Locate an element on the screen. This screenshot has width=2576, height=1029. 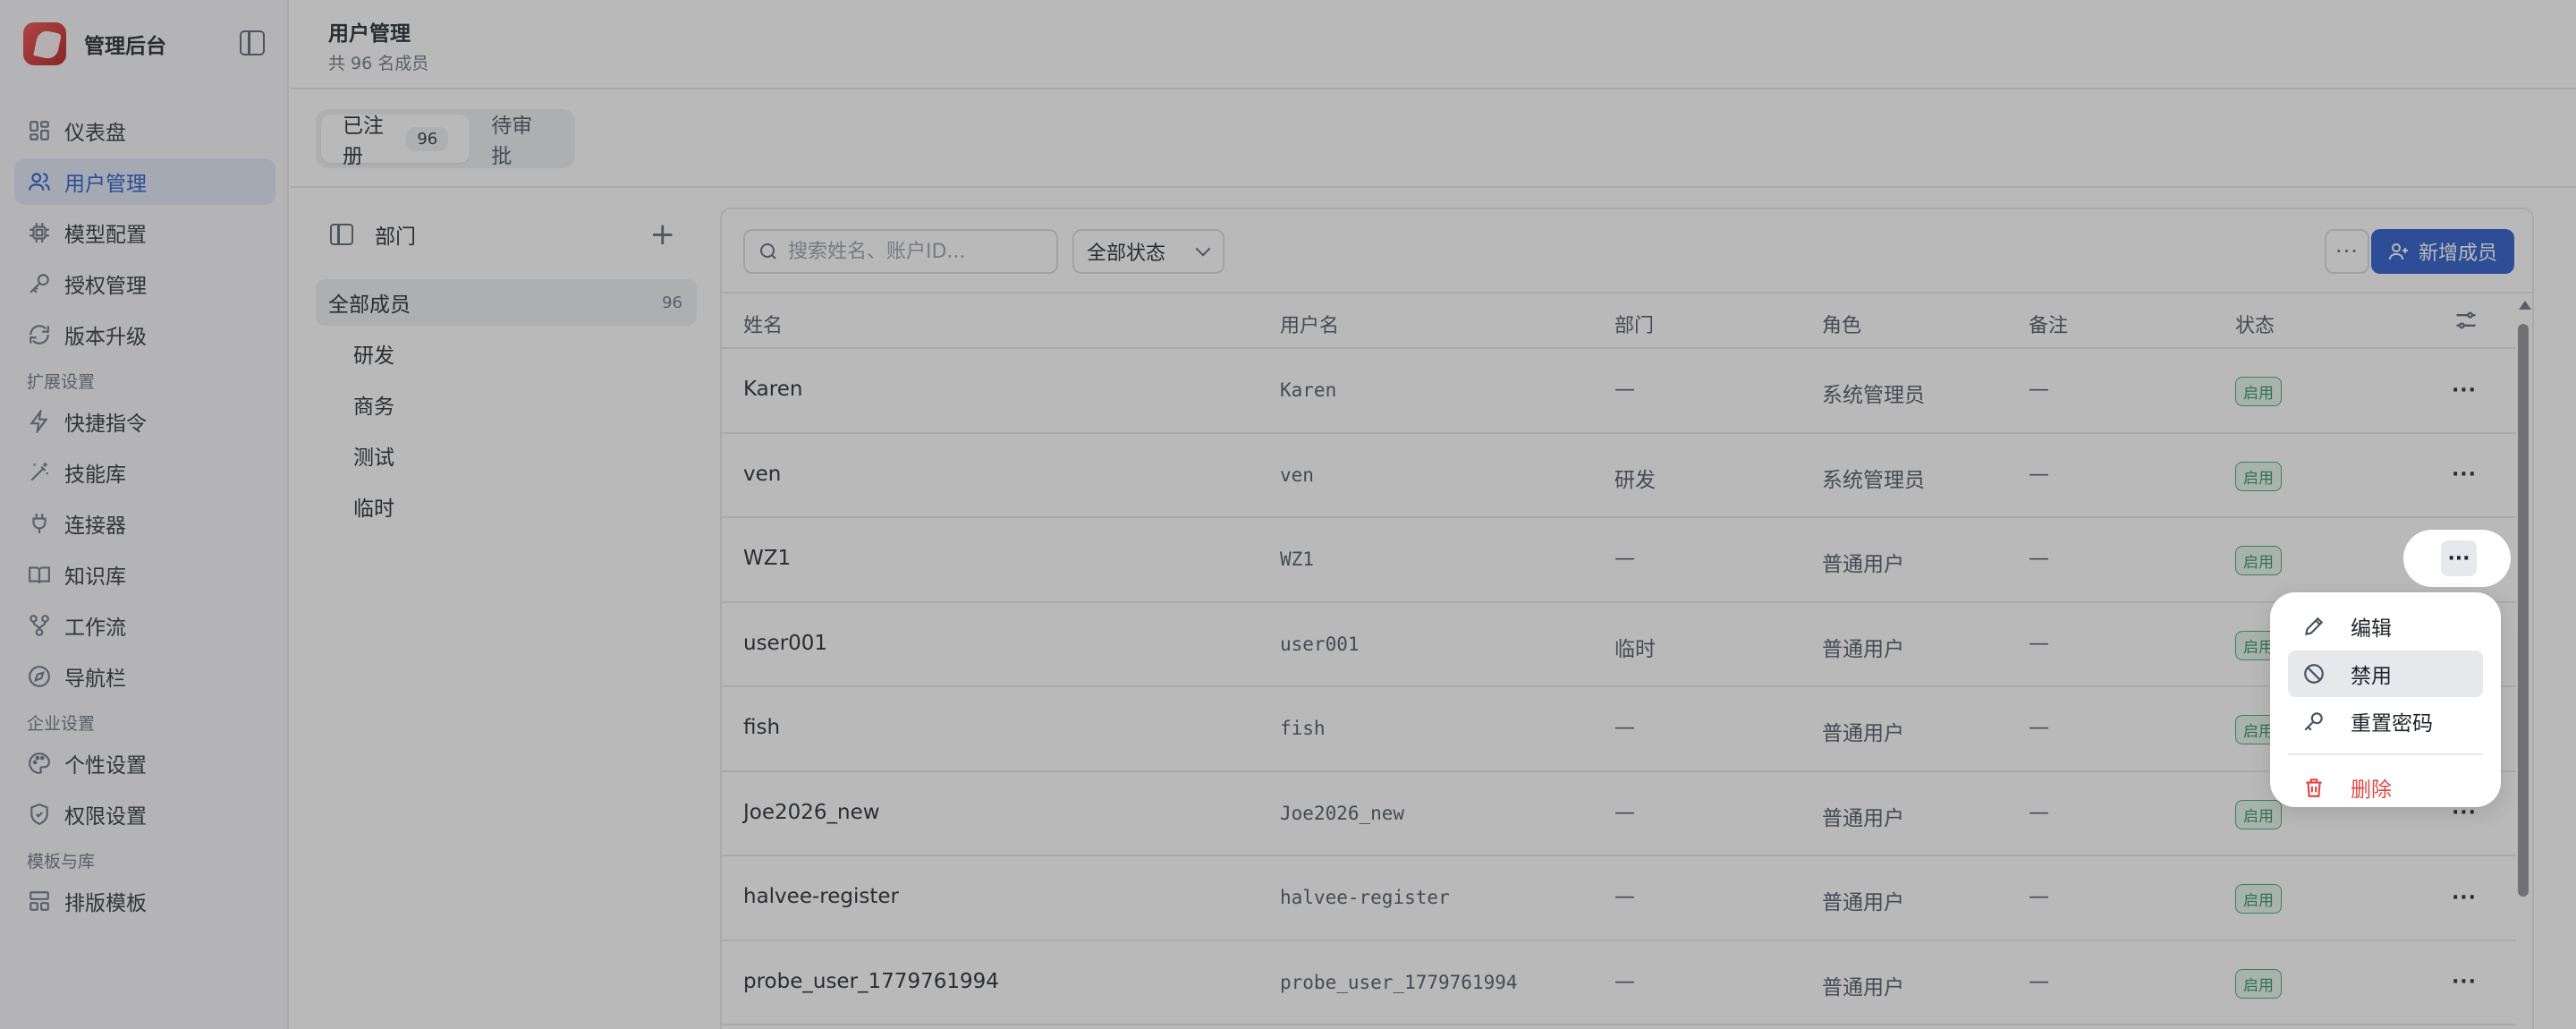
menu-item-delete: 删除 is located at coordinates (2385, 787).